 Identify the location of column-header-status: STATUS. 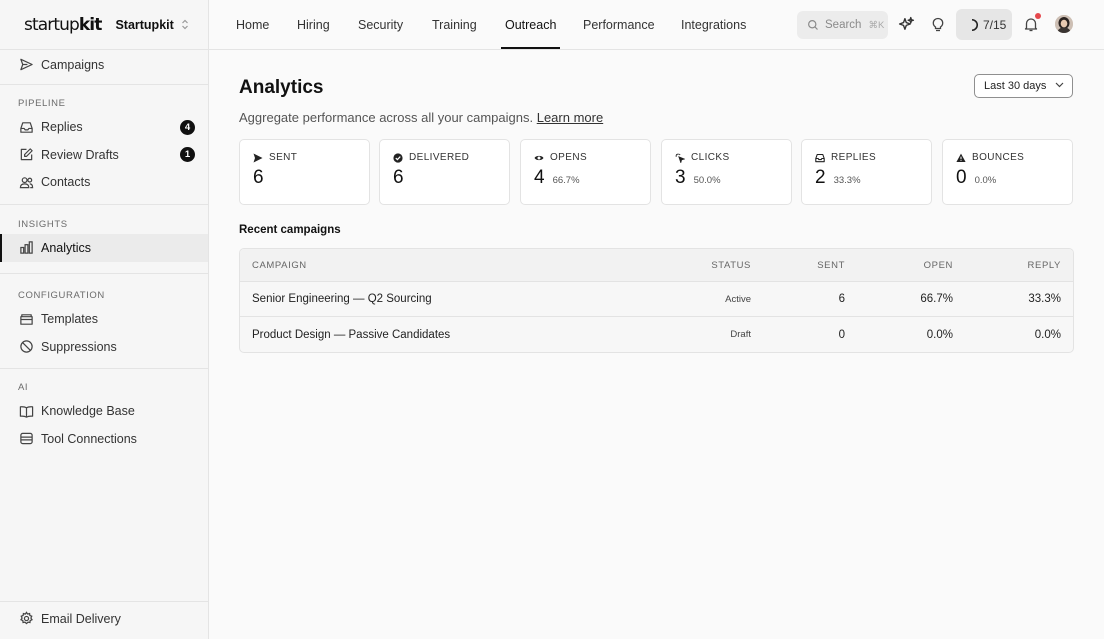
(731, 265).